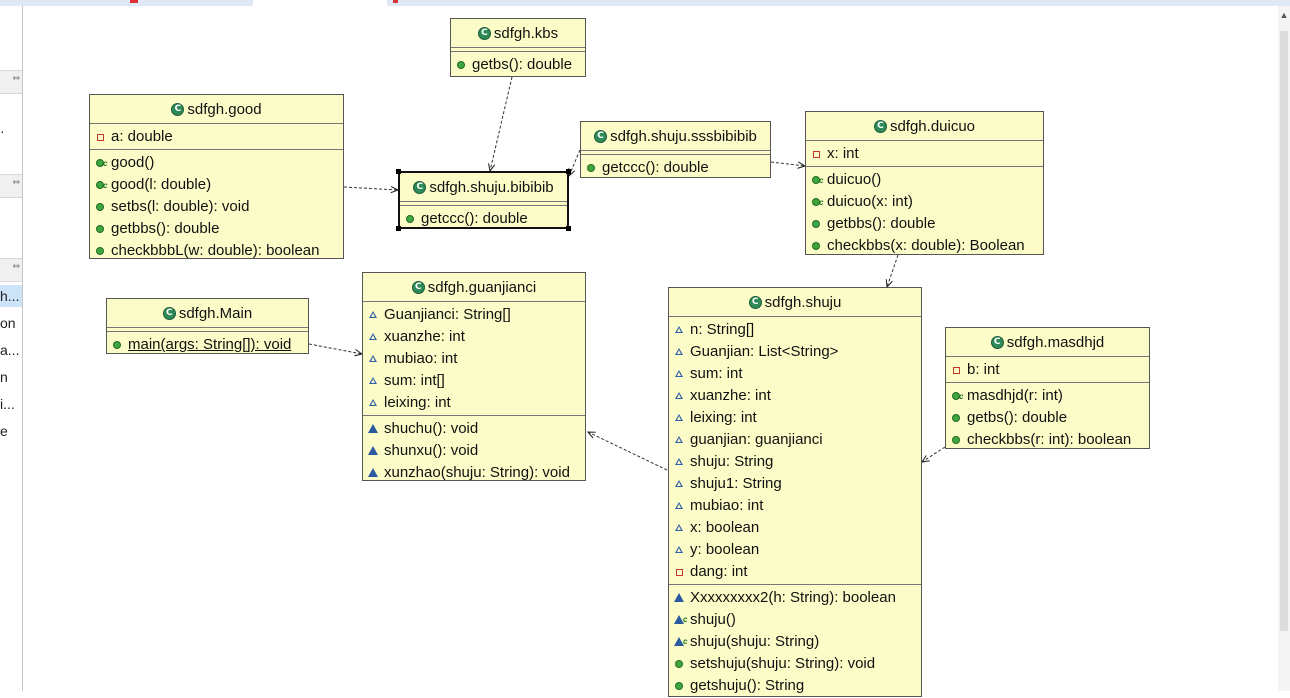 The width and height of the screenshot is (1290, 698). What do you see at coordinates (795, 352) in the screenshot?
I see `attribute-row: Guanjian: List<String>` at bounding box center [795, 352].